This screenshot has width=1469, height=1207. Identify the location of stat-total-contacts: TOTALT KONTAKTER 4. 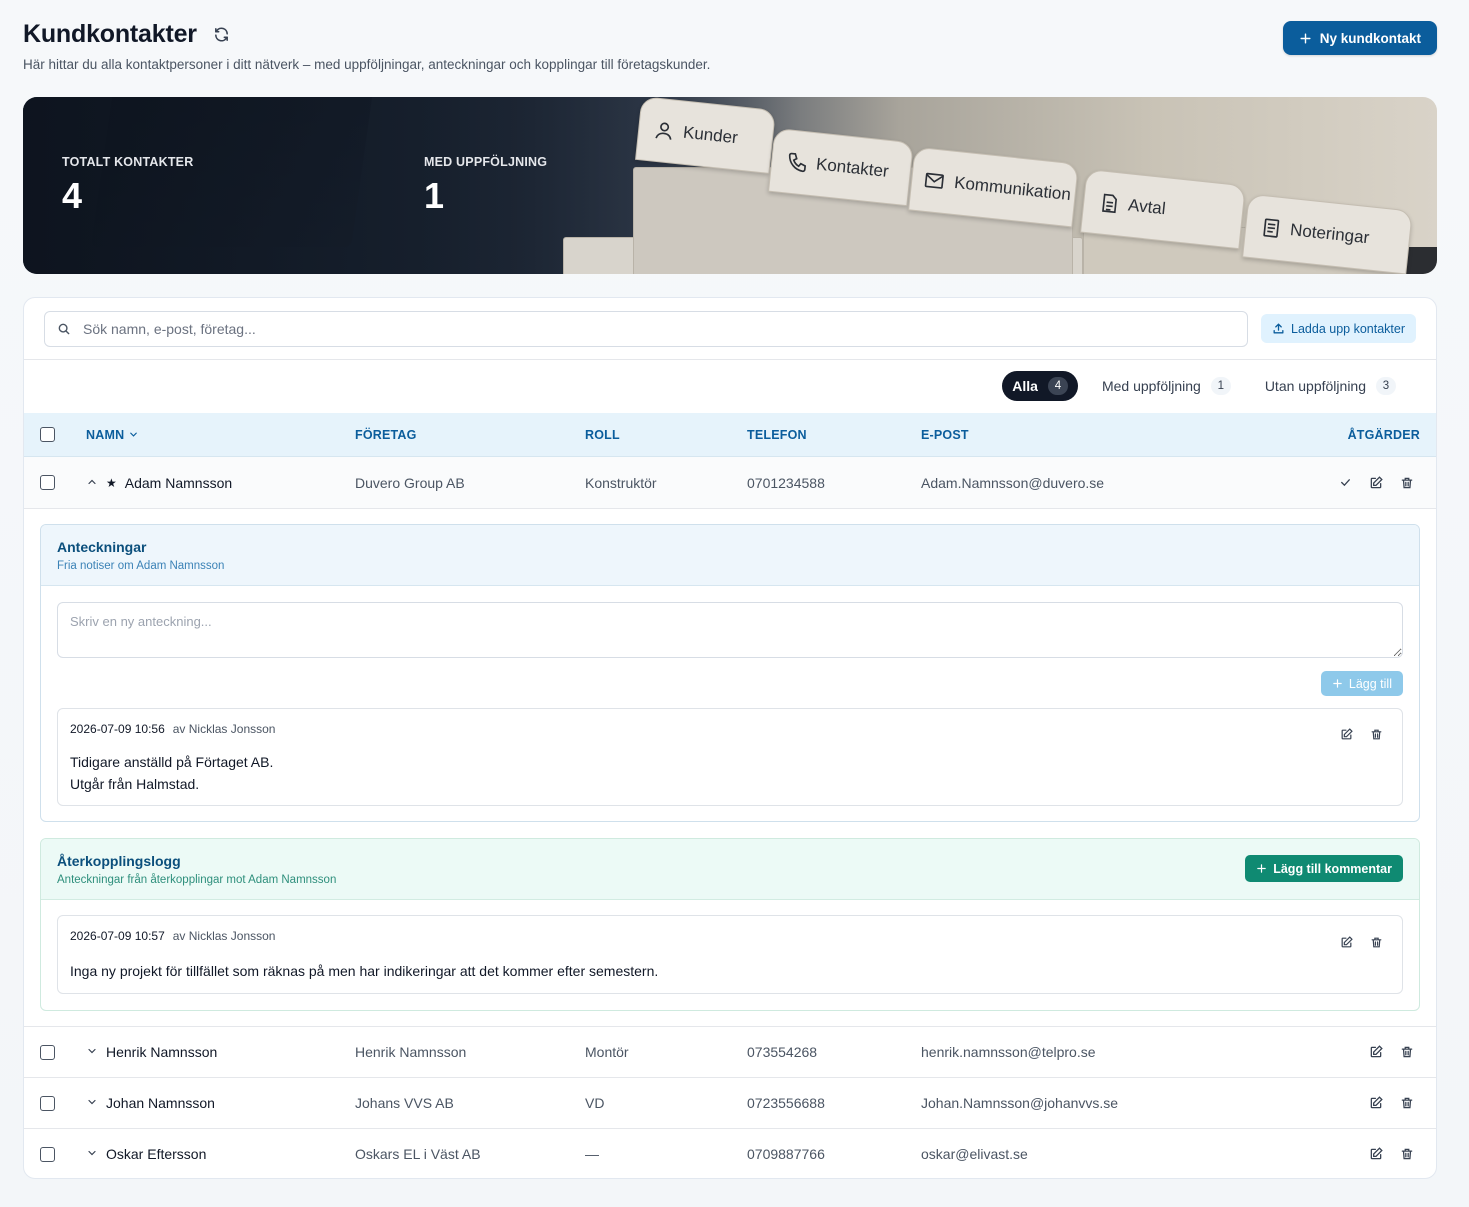
(128, 185).